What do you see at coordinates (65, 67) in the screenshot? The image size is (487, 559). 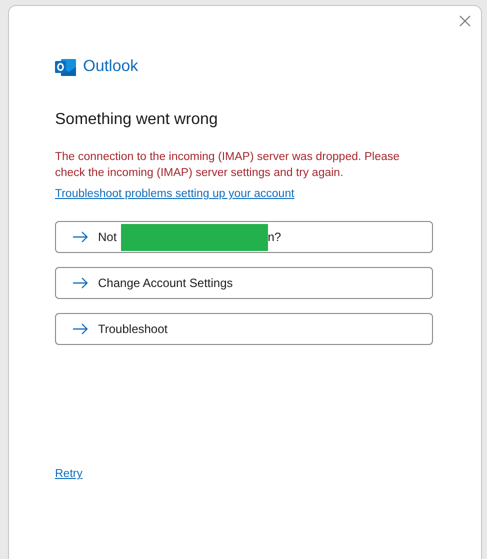 I see `outlook-logo-icon` at bounding box center [65, 67].